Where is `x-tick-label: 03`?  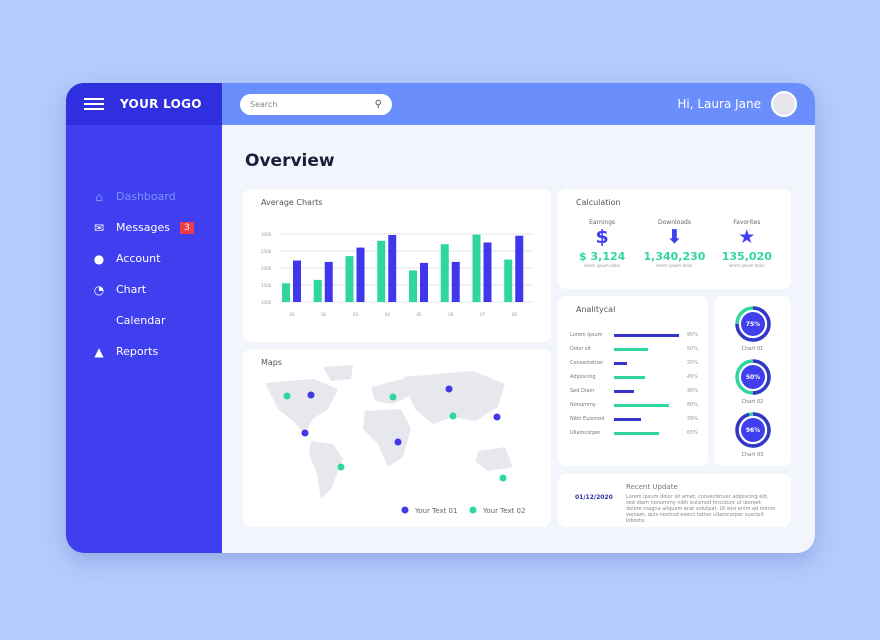
x-tick-label: 03 is located at coordinates (356, 314).